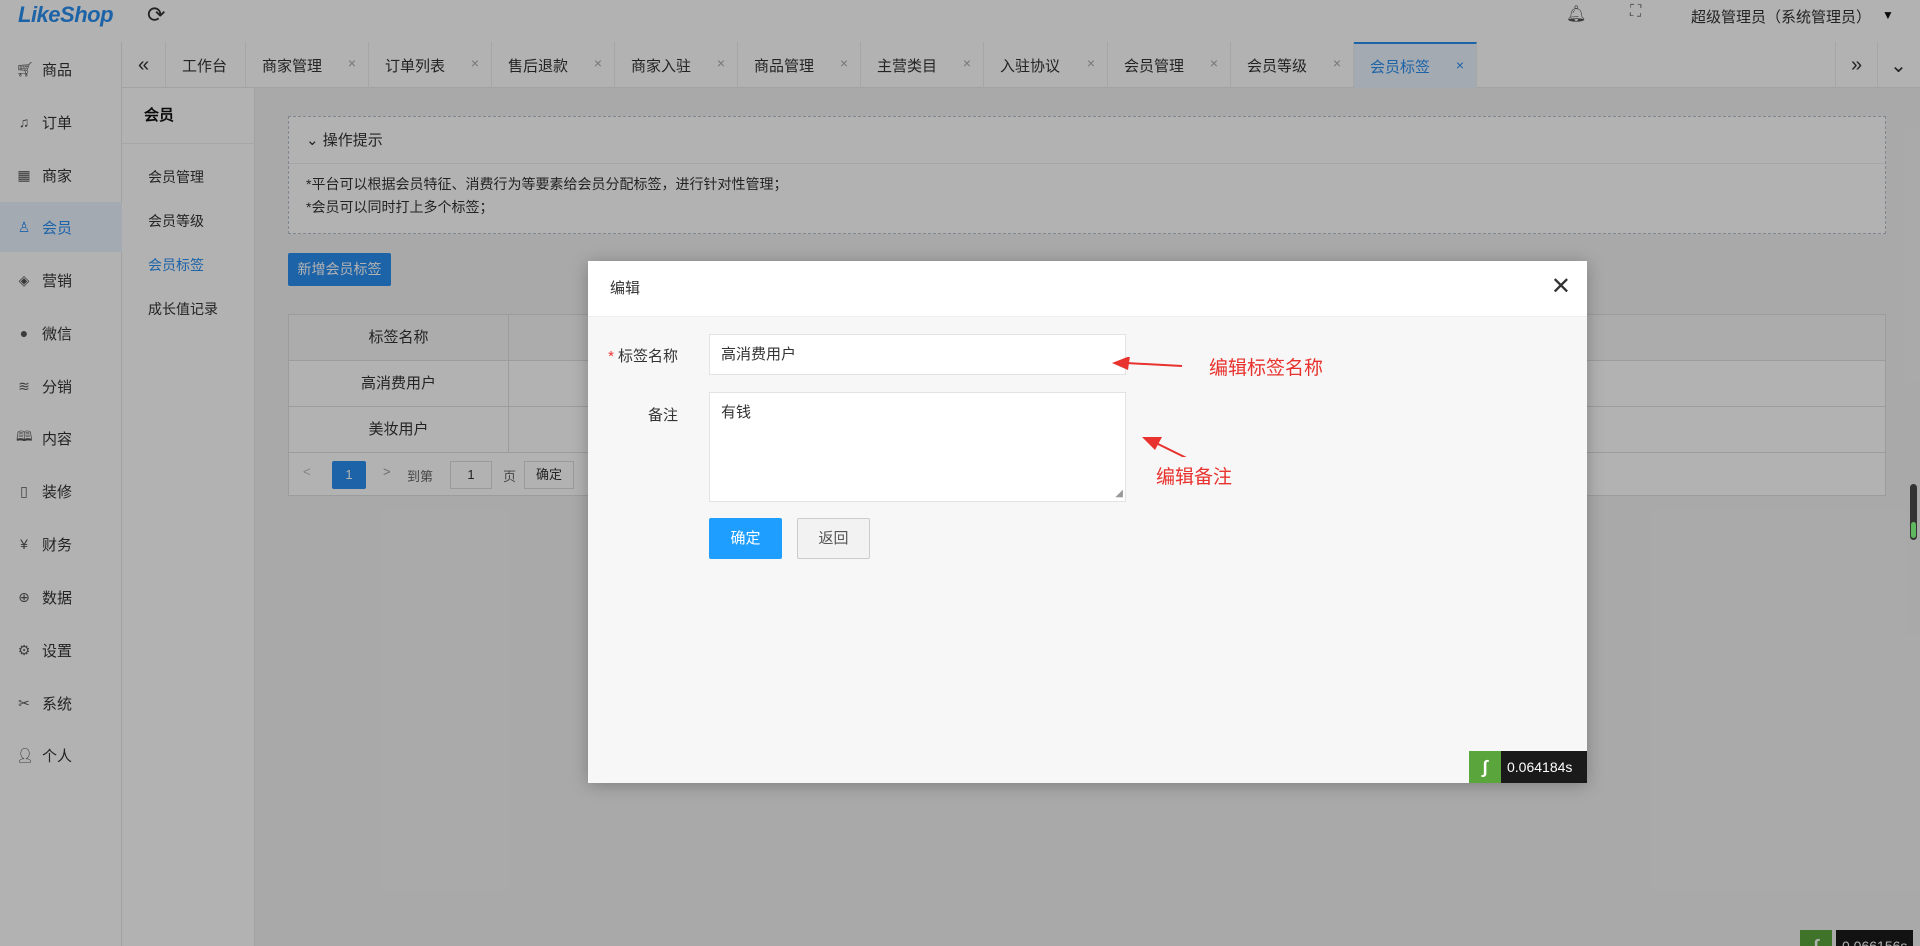 This screenshot has height=946, width=1920. Describe the element at coordinates (745, 538) in the screenshot. I see `confirm-button: 确定` at that location.